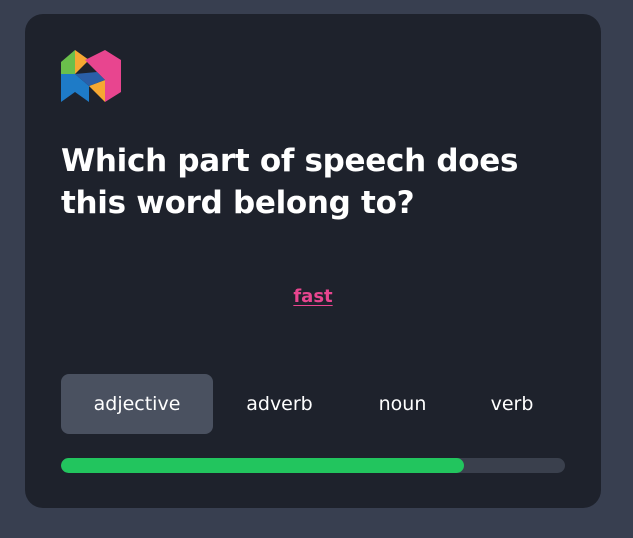 This screenshot has height=538, width=633. I want to click on answer-options: adjective adverb noun verb, so click(313, 404).